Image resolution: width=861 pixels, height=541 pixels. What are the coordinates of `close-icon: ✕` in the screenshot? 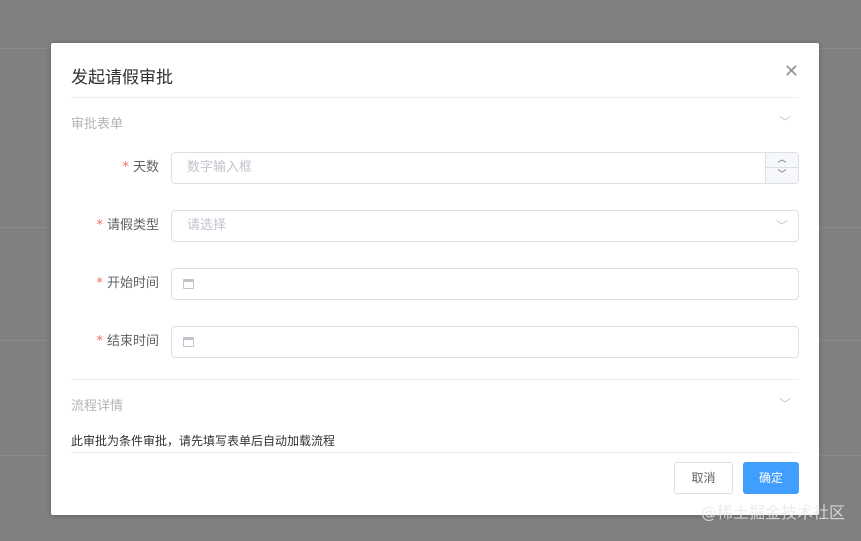 It's located at (791, 72).